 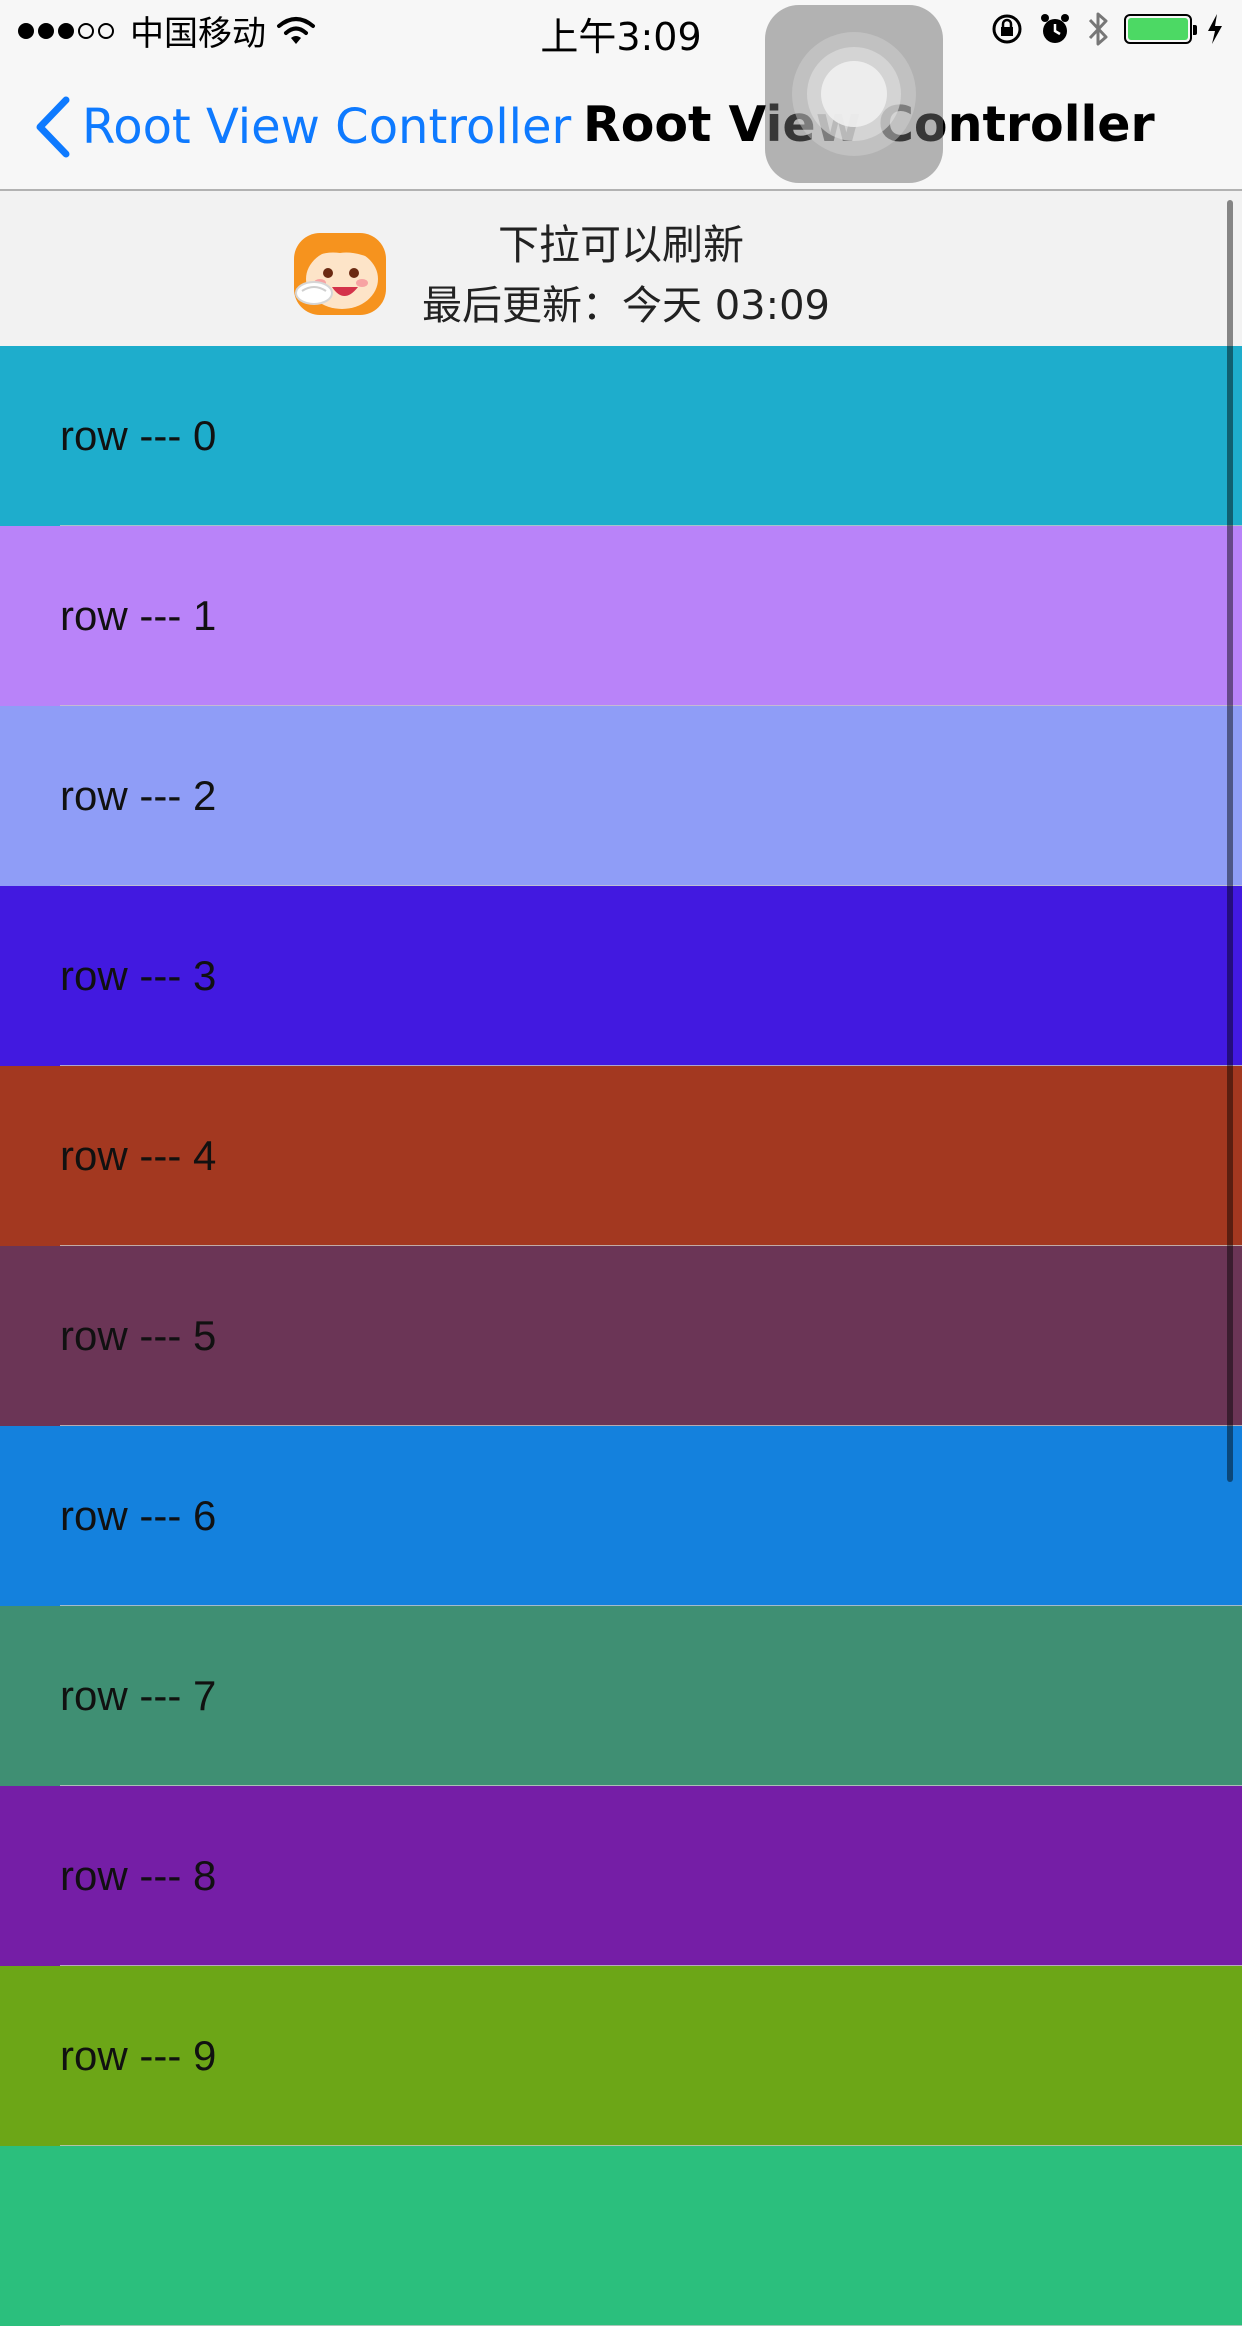 What do you see at coordinates (621, 1156) in the screenshot?
I see `table-row: row --- 4` at bounding box center [621, 1156].